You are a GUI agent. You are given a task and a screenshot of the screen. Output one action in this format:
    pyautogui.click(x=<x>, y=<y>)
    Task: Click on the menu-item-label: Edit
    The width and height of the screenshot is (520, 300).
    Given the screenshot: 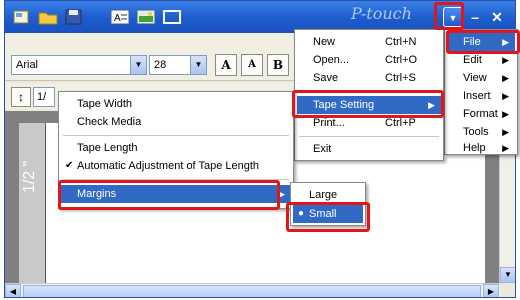 What is the action you would take?
    pyautogui.click(x=472, y=60)
    